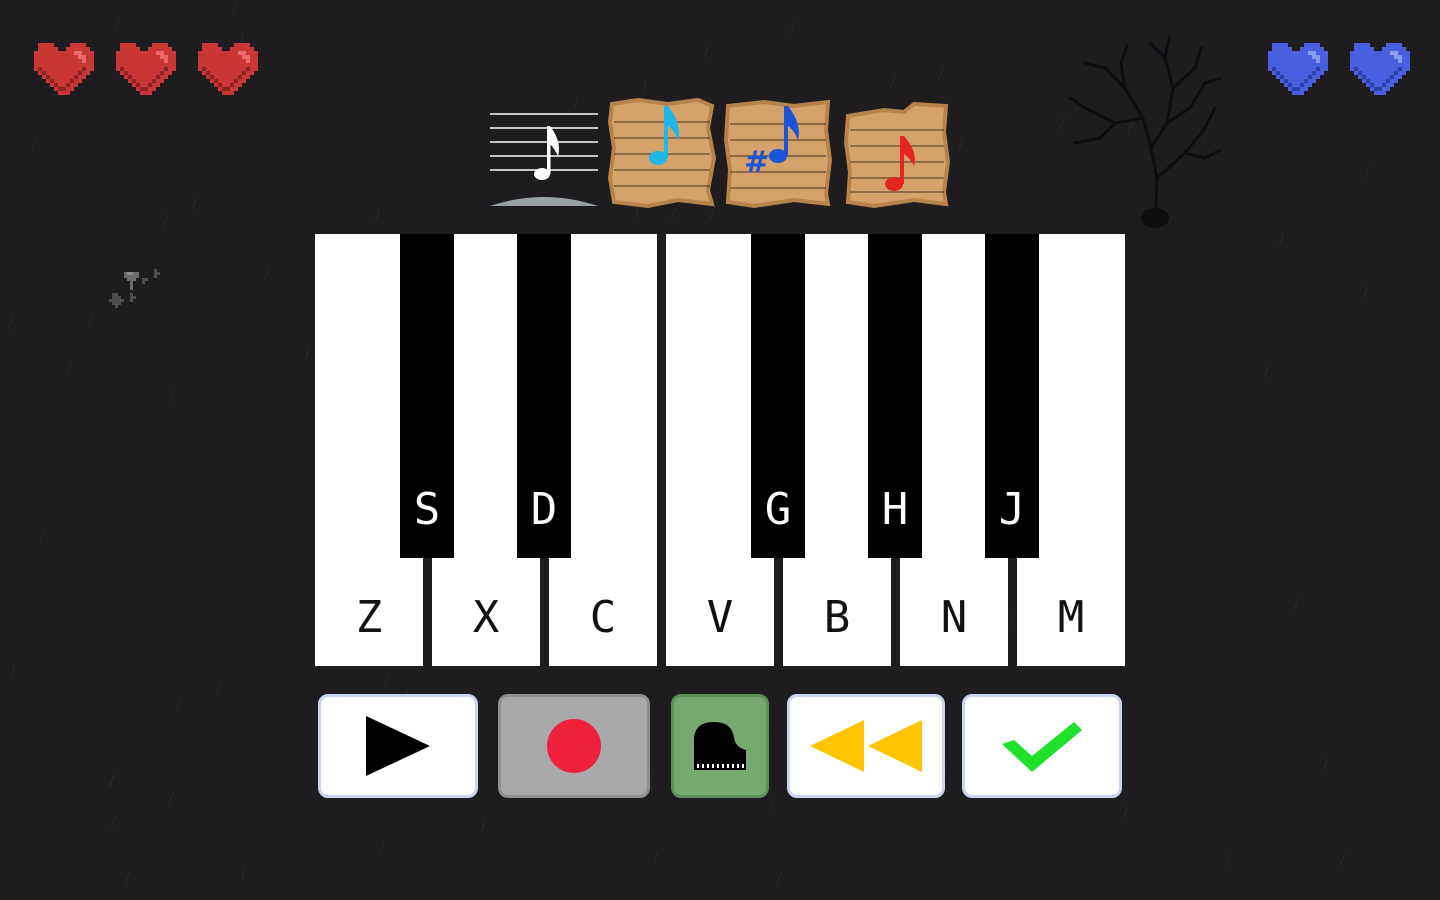 Image resolution: width=1440 pixels, height=900 pixels. Describe the element at coordinates (134, 288) in the screenshot. I see `critter-sprite` at that location.